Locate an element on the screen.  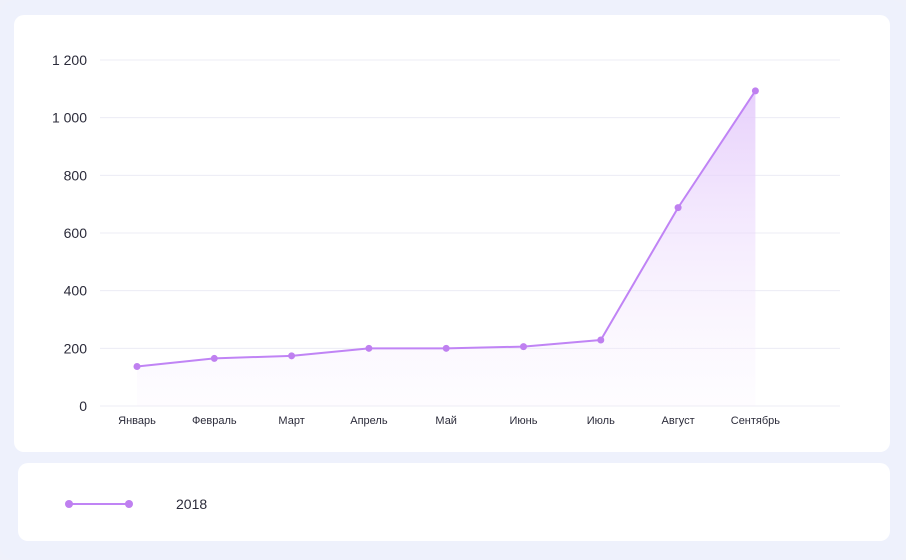
x-tick-label: Сентябрь is located at coordinates (756, 421).